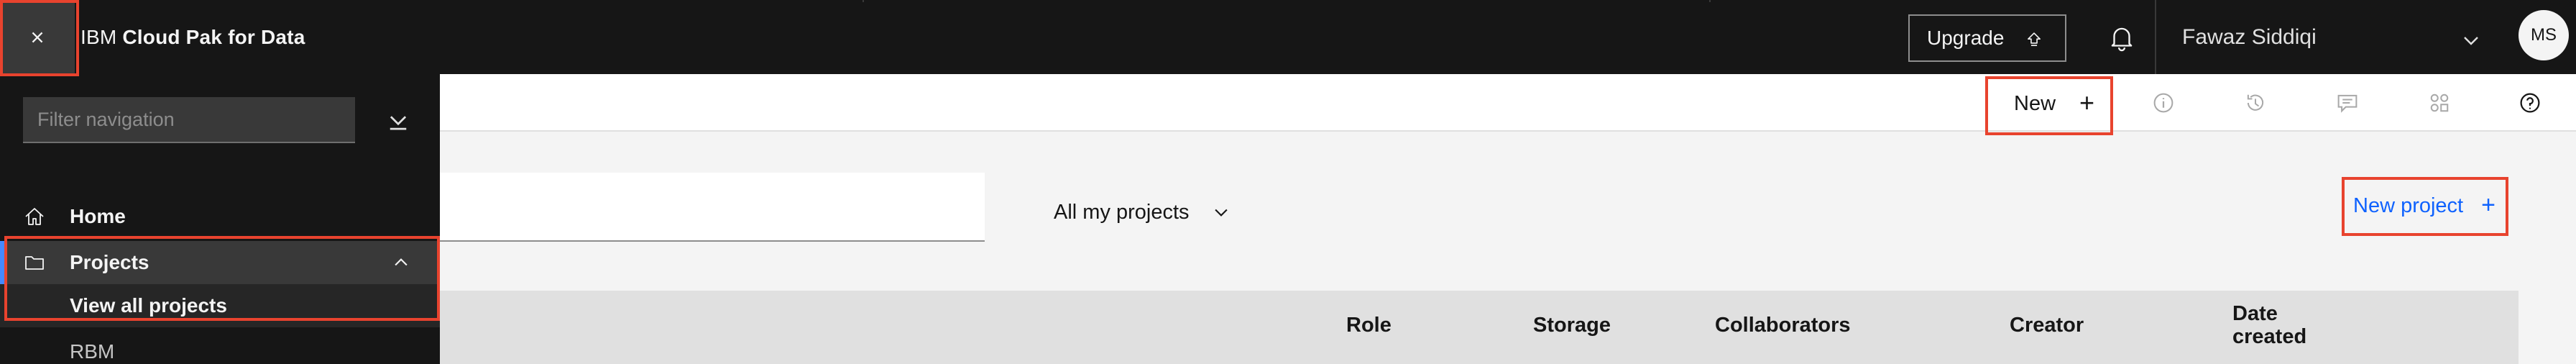  I want to click on sidebar-item-view-all-projects: View all projects, so click(220, 305).